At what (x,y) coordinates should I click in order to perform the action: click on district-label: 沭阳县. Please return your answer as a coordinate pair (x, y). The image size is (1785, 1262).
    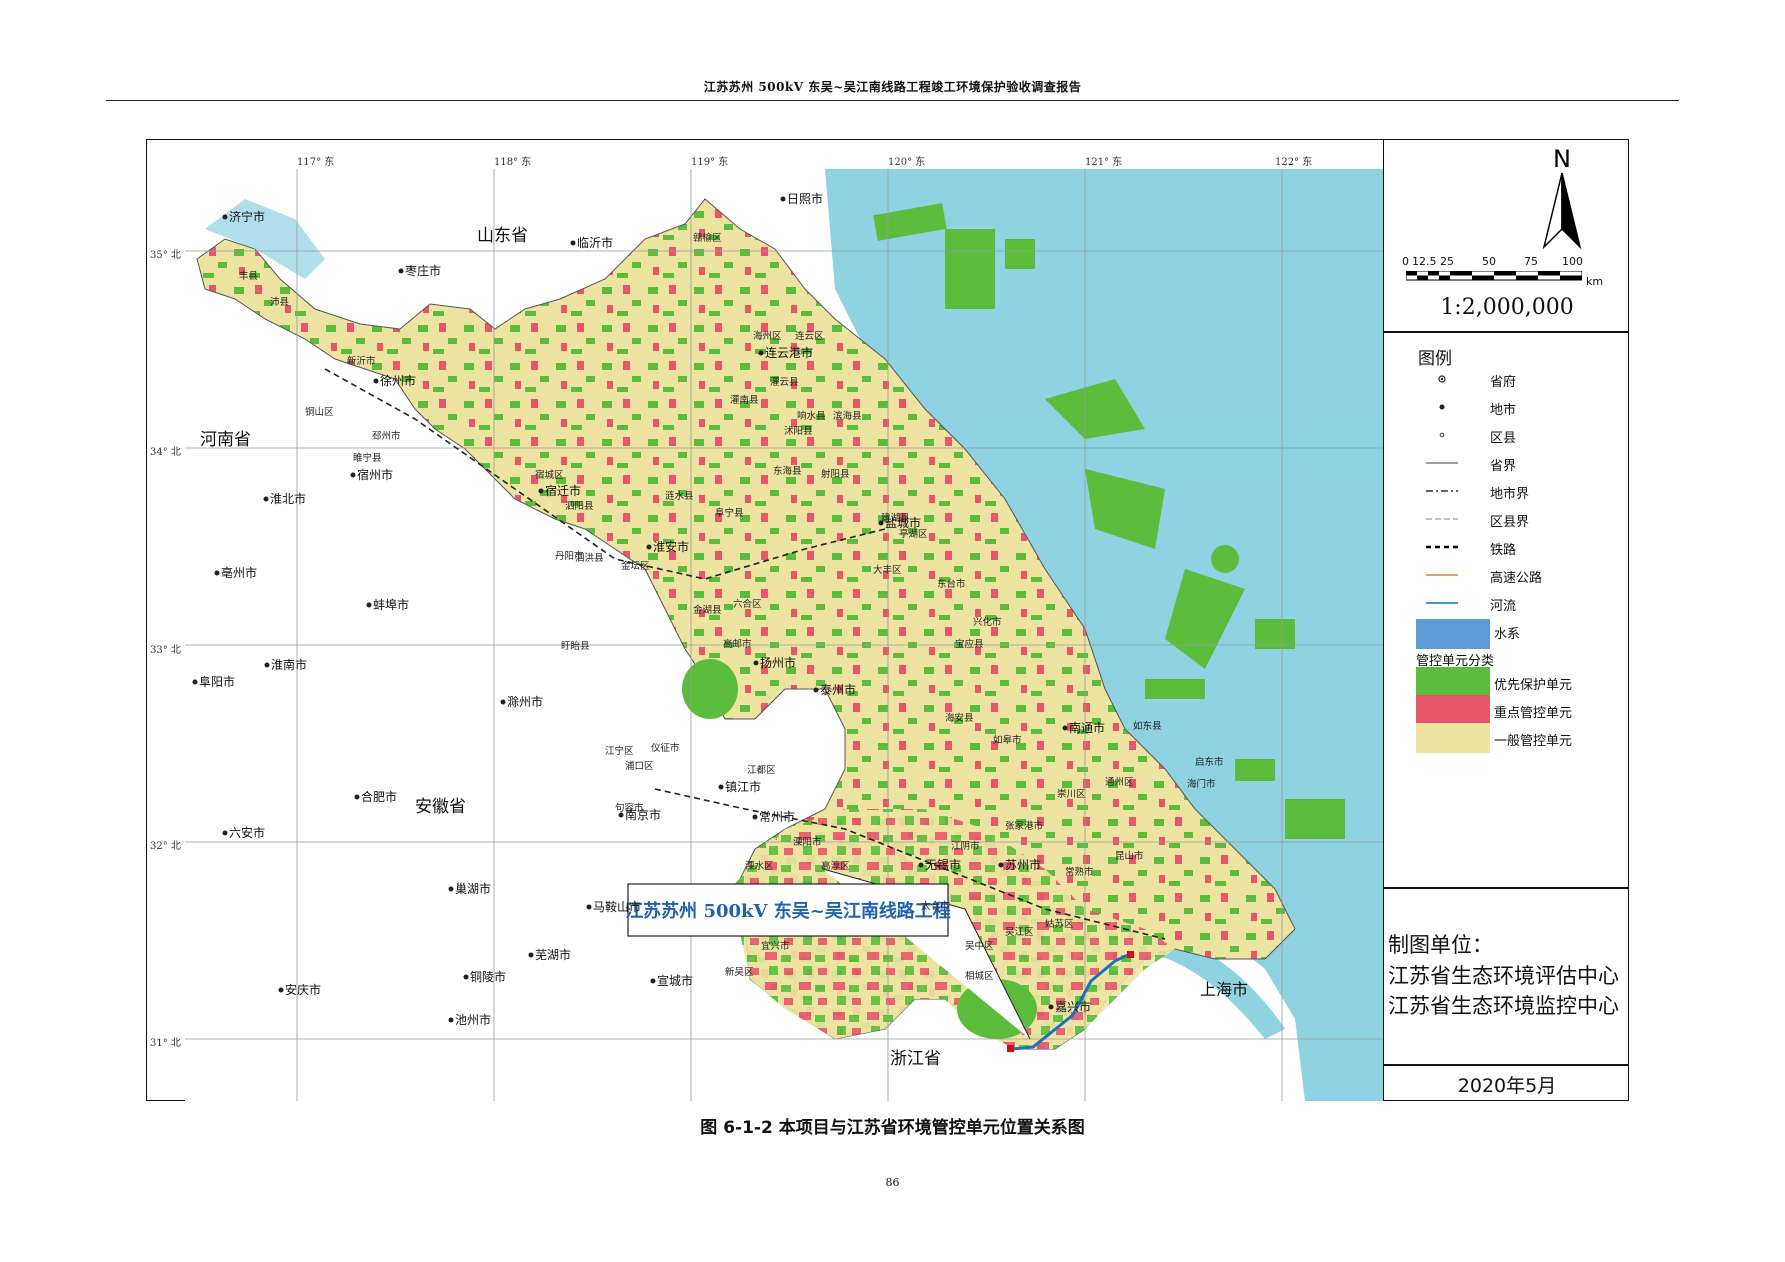
    Looking at the image, I should click on (798, 431).